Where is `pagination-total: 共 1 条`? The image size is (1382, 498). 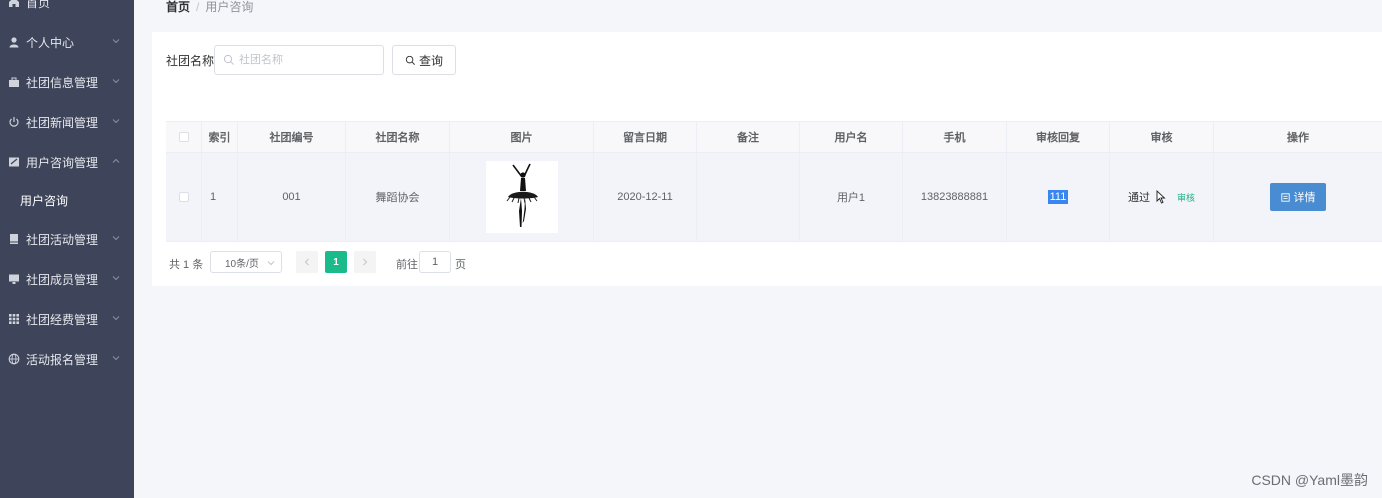 pagination-total: 共 1 条 is located at coordinates (186, 265).